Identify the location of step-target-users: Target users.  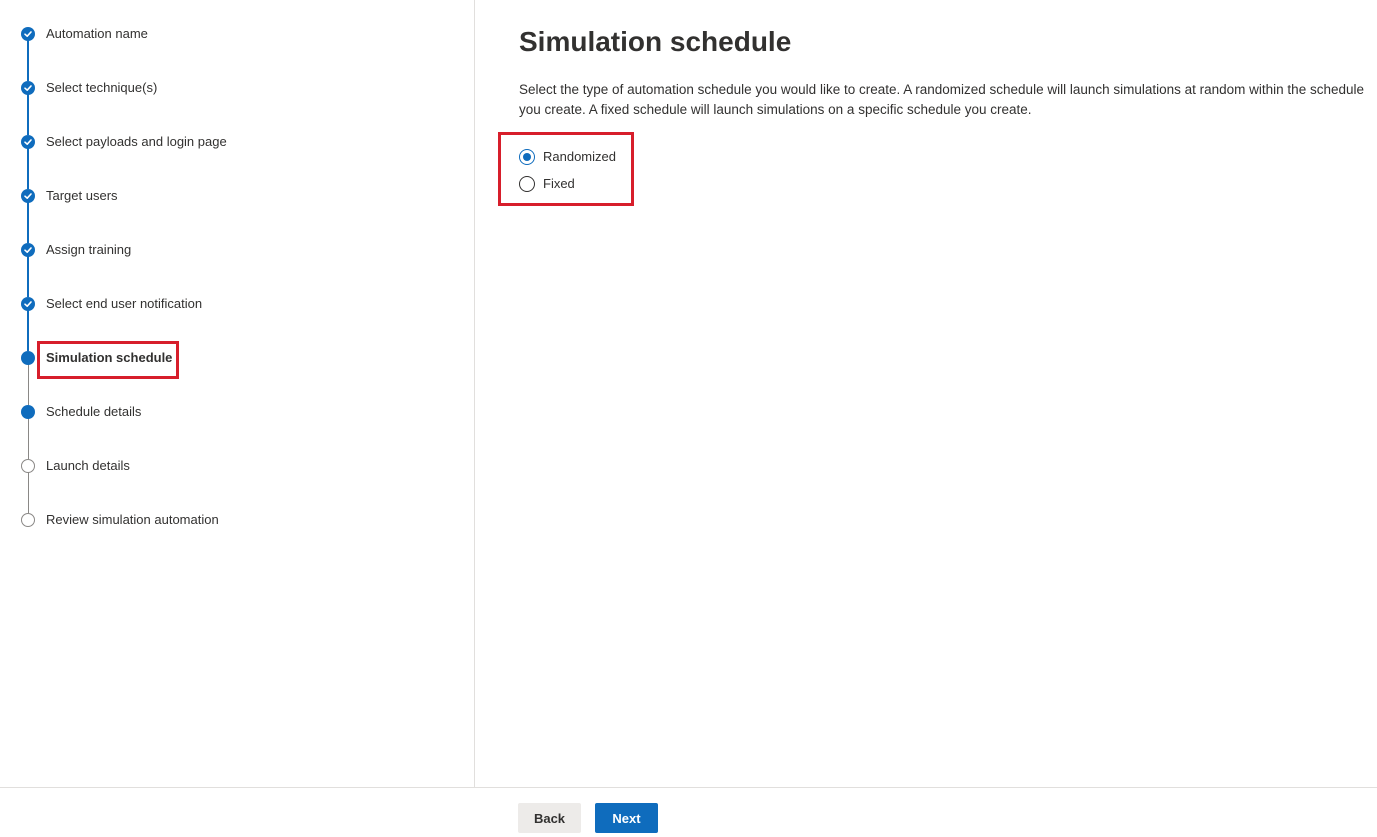
(237, 215).